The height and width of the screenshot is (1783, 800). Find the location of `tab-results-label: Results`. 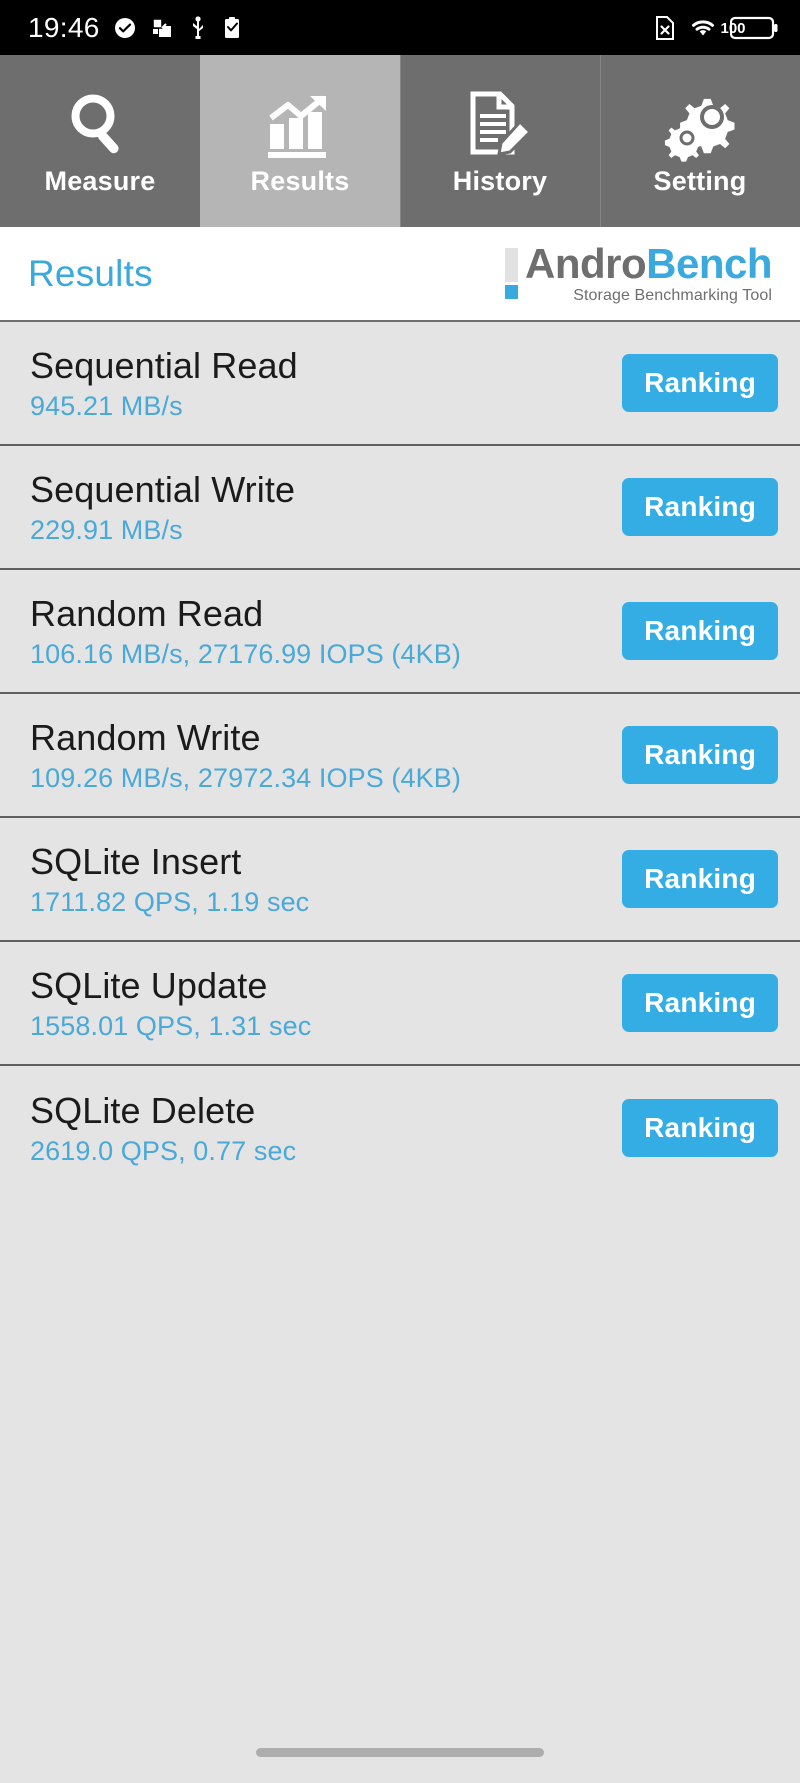

tab-results-label: Results is located at coordinates (300, 180).